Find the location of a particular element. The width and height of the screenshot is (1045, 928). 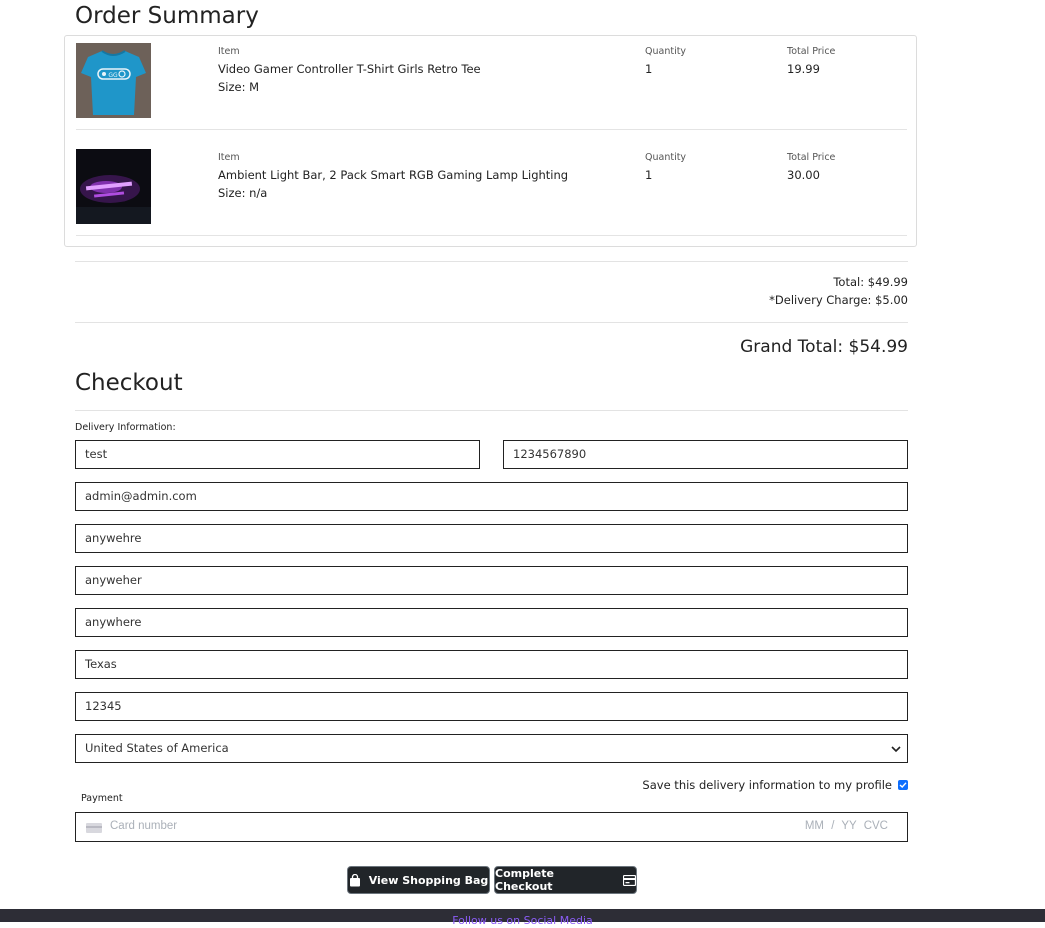

street-address1-input: anywehre is located at coordinates (491, 538).